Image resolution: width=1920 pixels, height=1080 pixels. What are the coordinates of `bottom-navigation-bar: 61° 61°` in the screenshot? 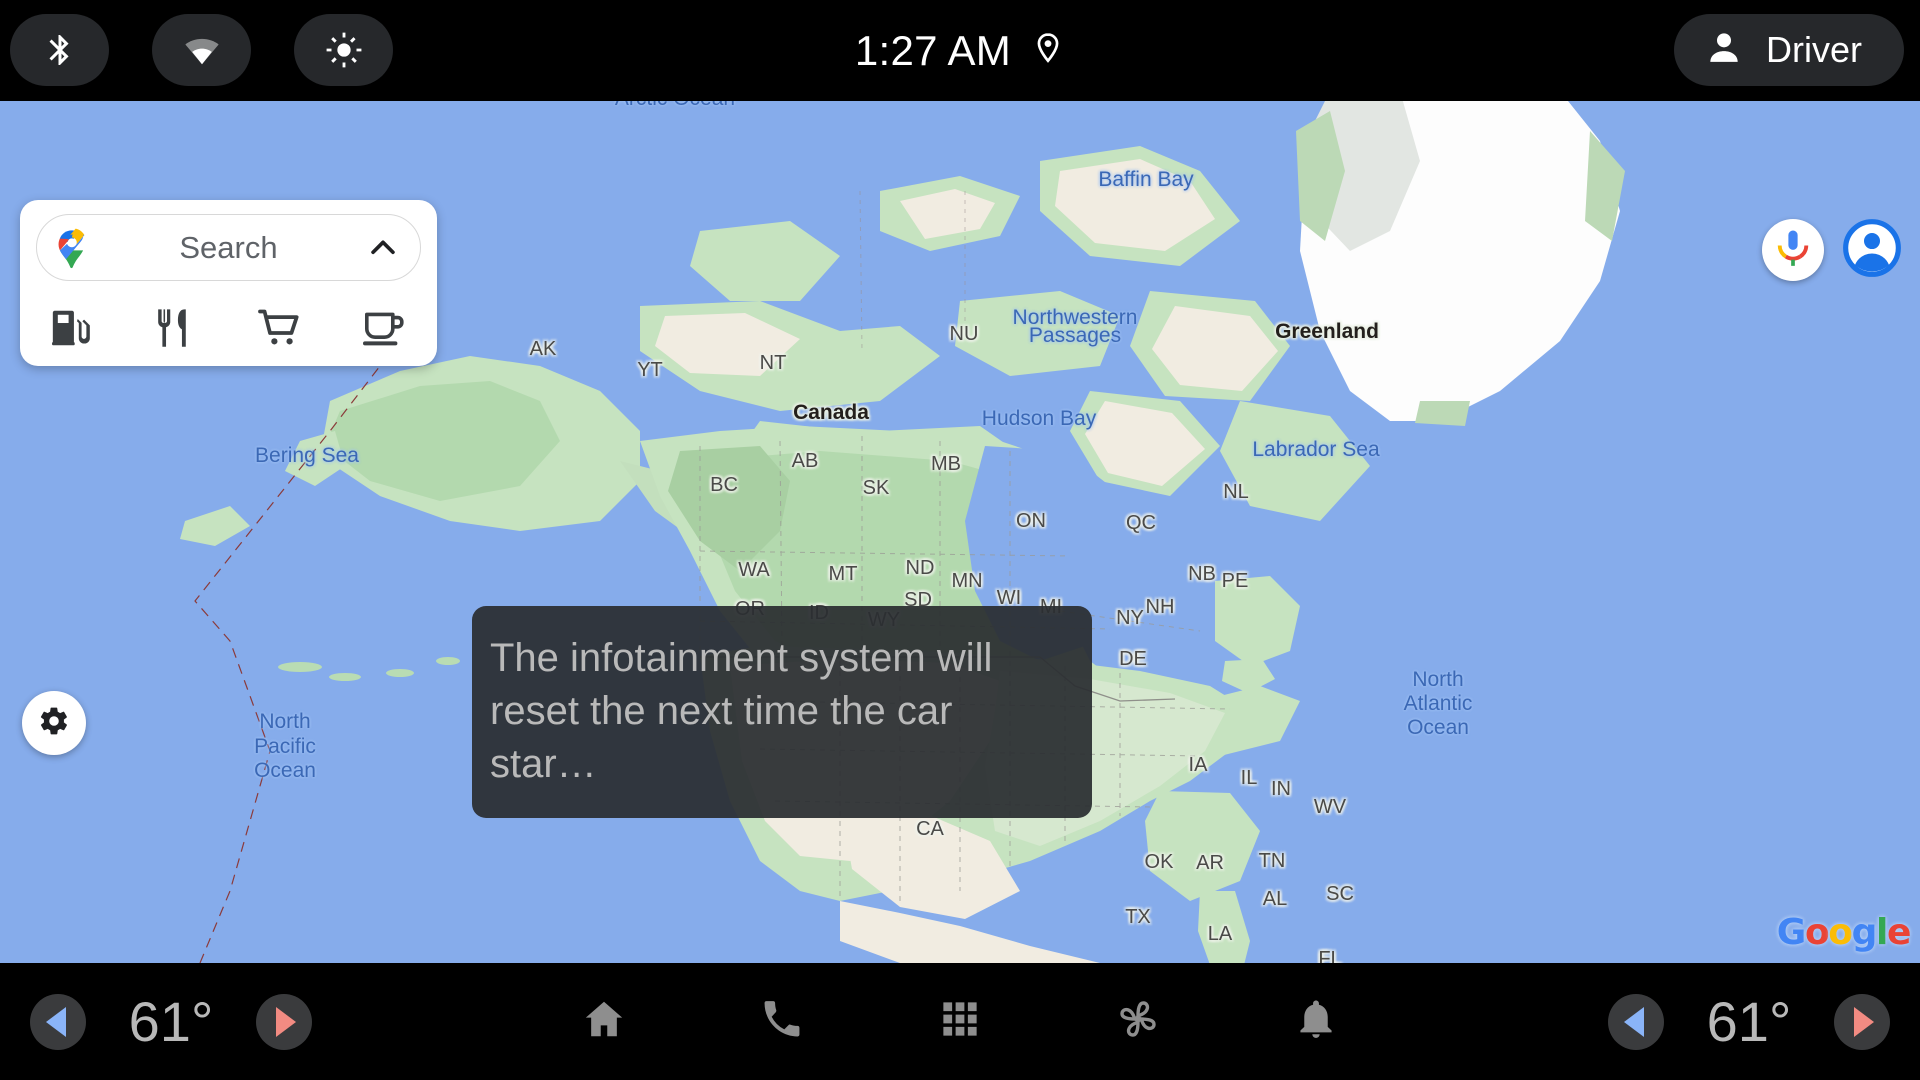 It's located at (960, 1021).